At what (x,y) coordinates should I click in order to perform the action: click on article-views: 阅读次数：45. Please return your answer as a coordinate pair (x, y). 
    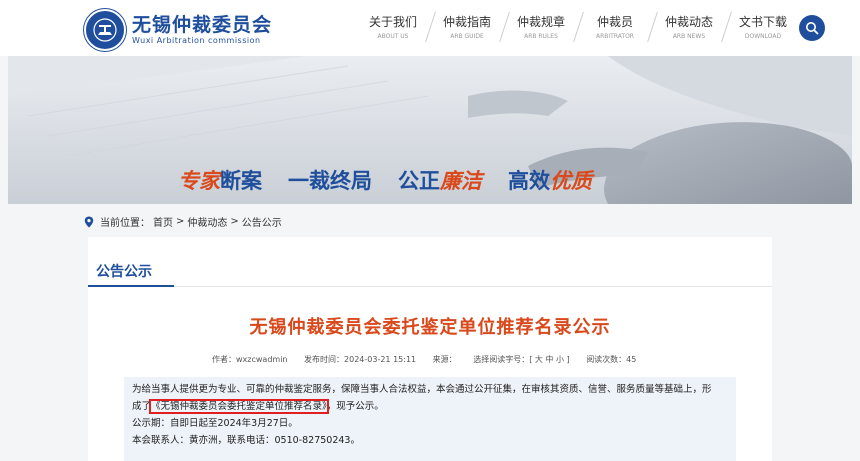
    Looking at the image, I should click on (611, 359).